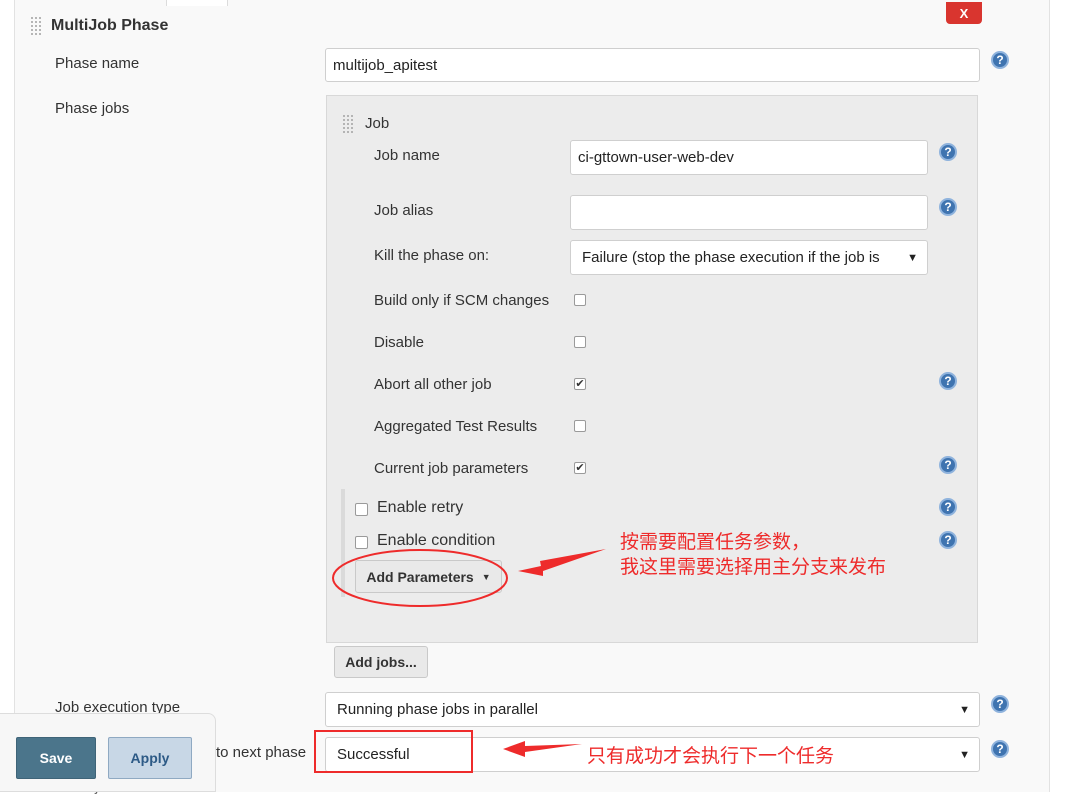 The height and width of the screenshot is (795, 1076). What do you see at coordinates (753, 555) in the screenshot?
I see `annotation-note: 按需要配置任务参数， 我这里需要选择用主分支来发布` at bounding box center [753, 555].